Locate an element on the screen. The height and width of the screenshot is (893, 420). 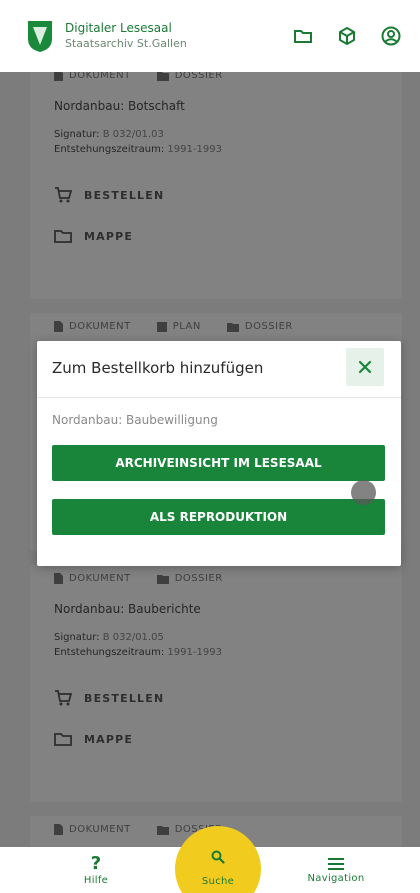
user-circle-icon is located at coordinates (391, 36).